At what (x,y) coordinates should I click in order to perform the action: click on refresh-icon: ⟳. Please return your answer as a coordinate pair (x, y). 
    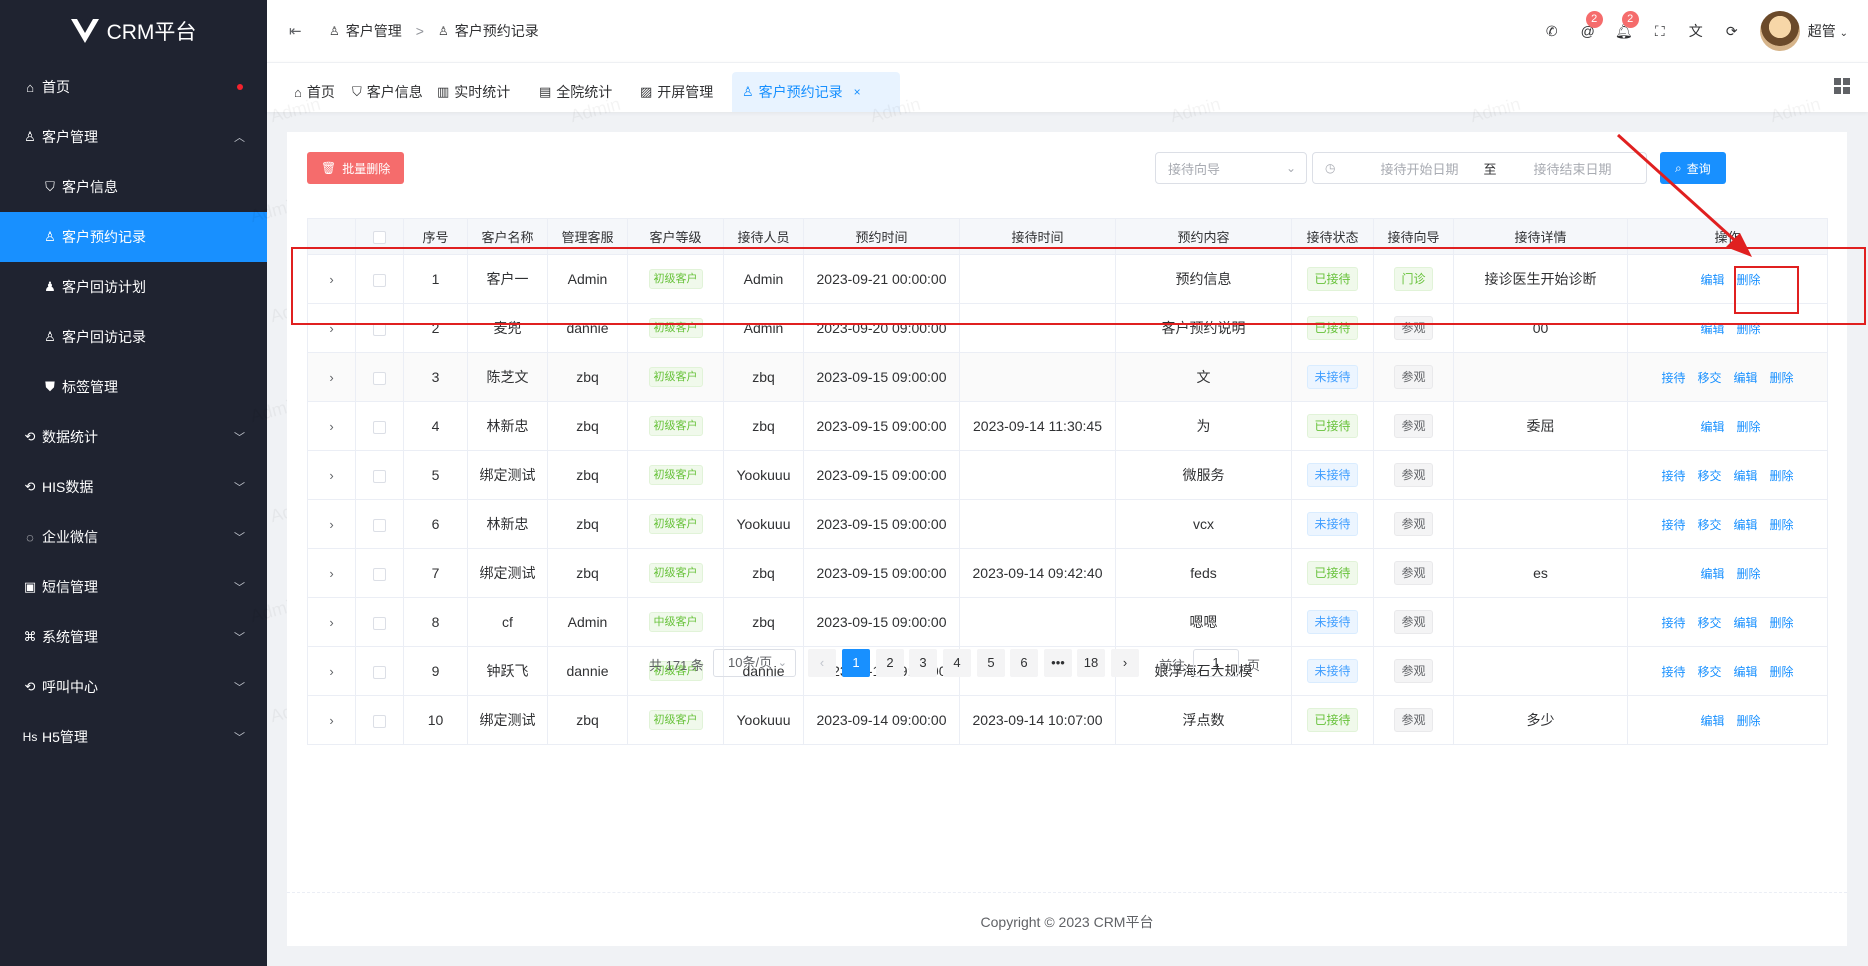
    Looking at the image, I should click on (1732, 31).